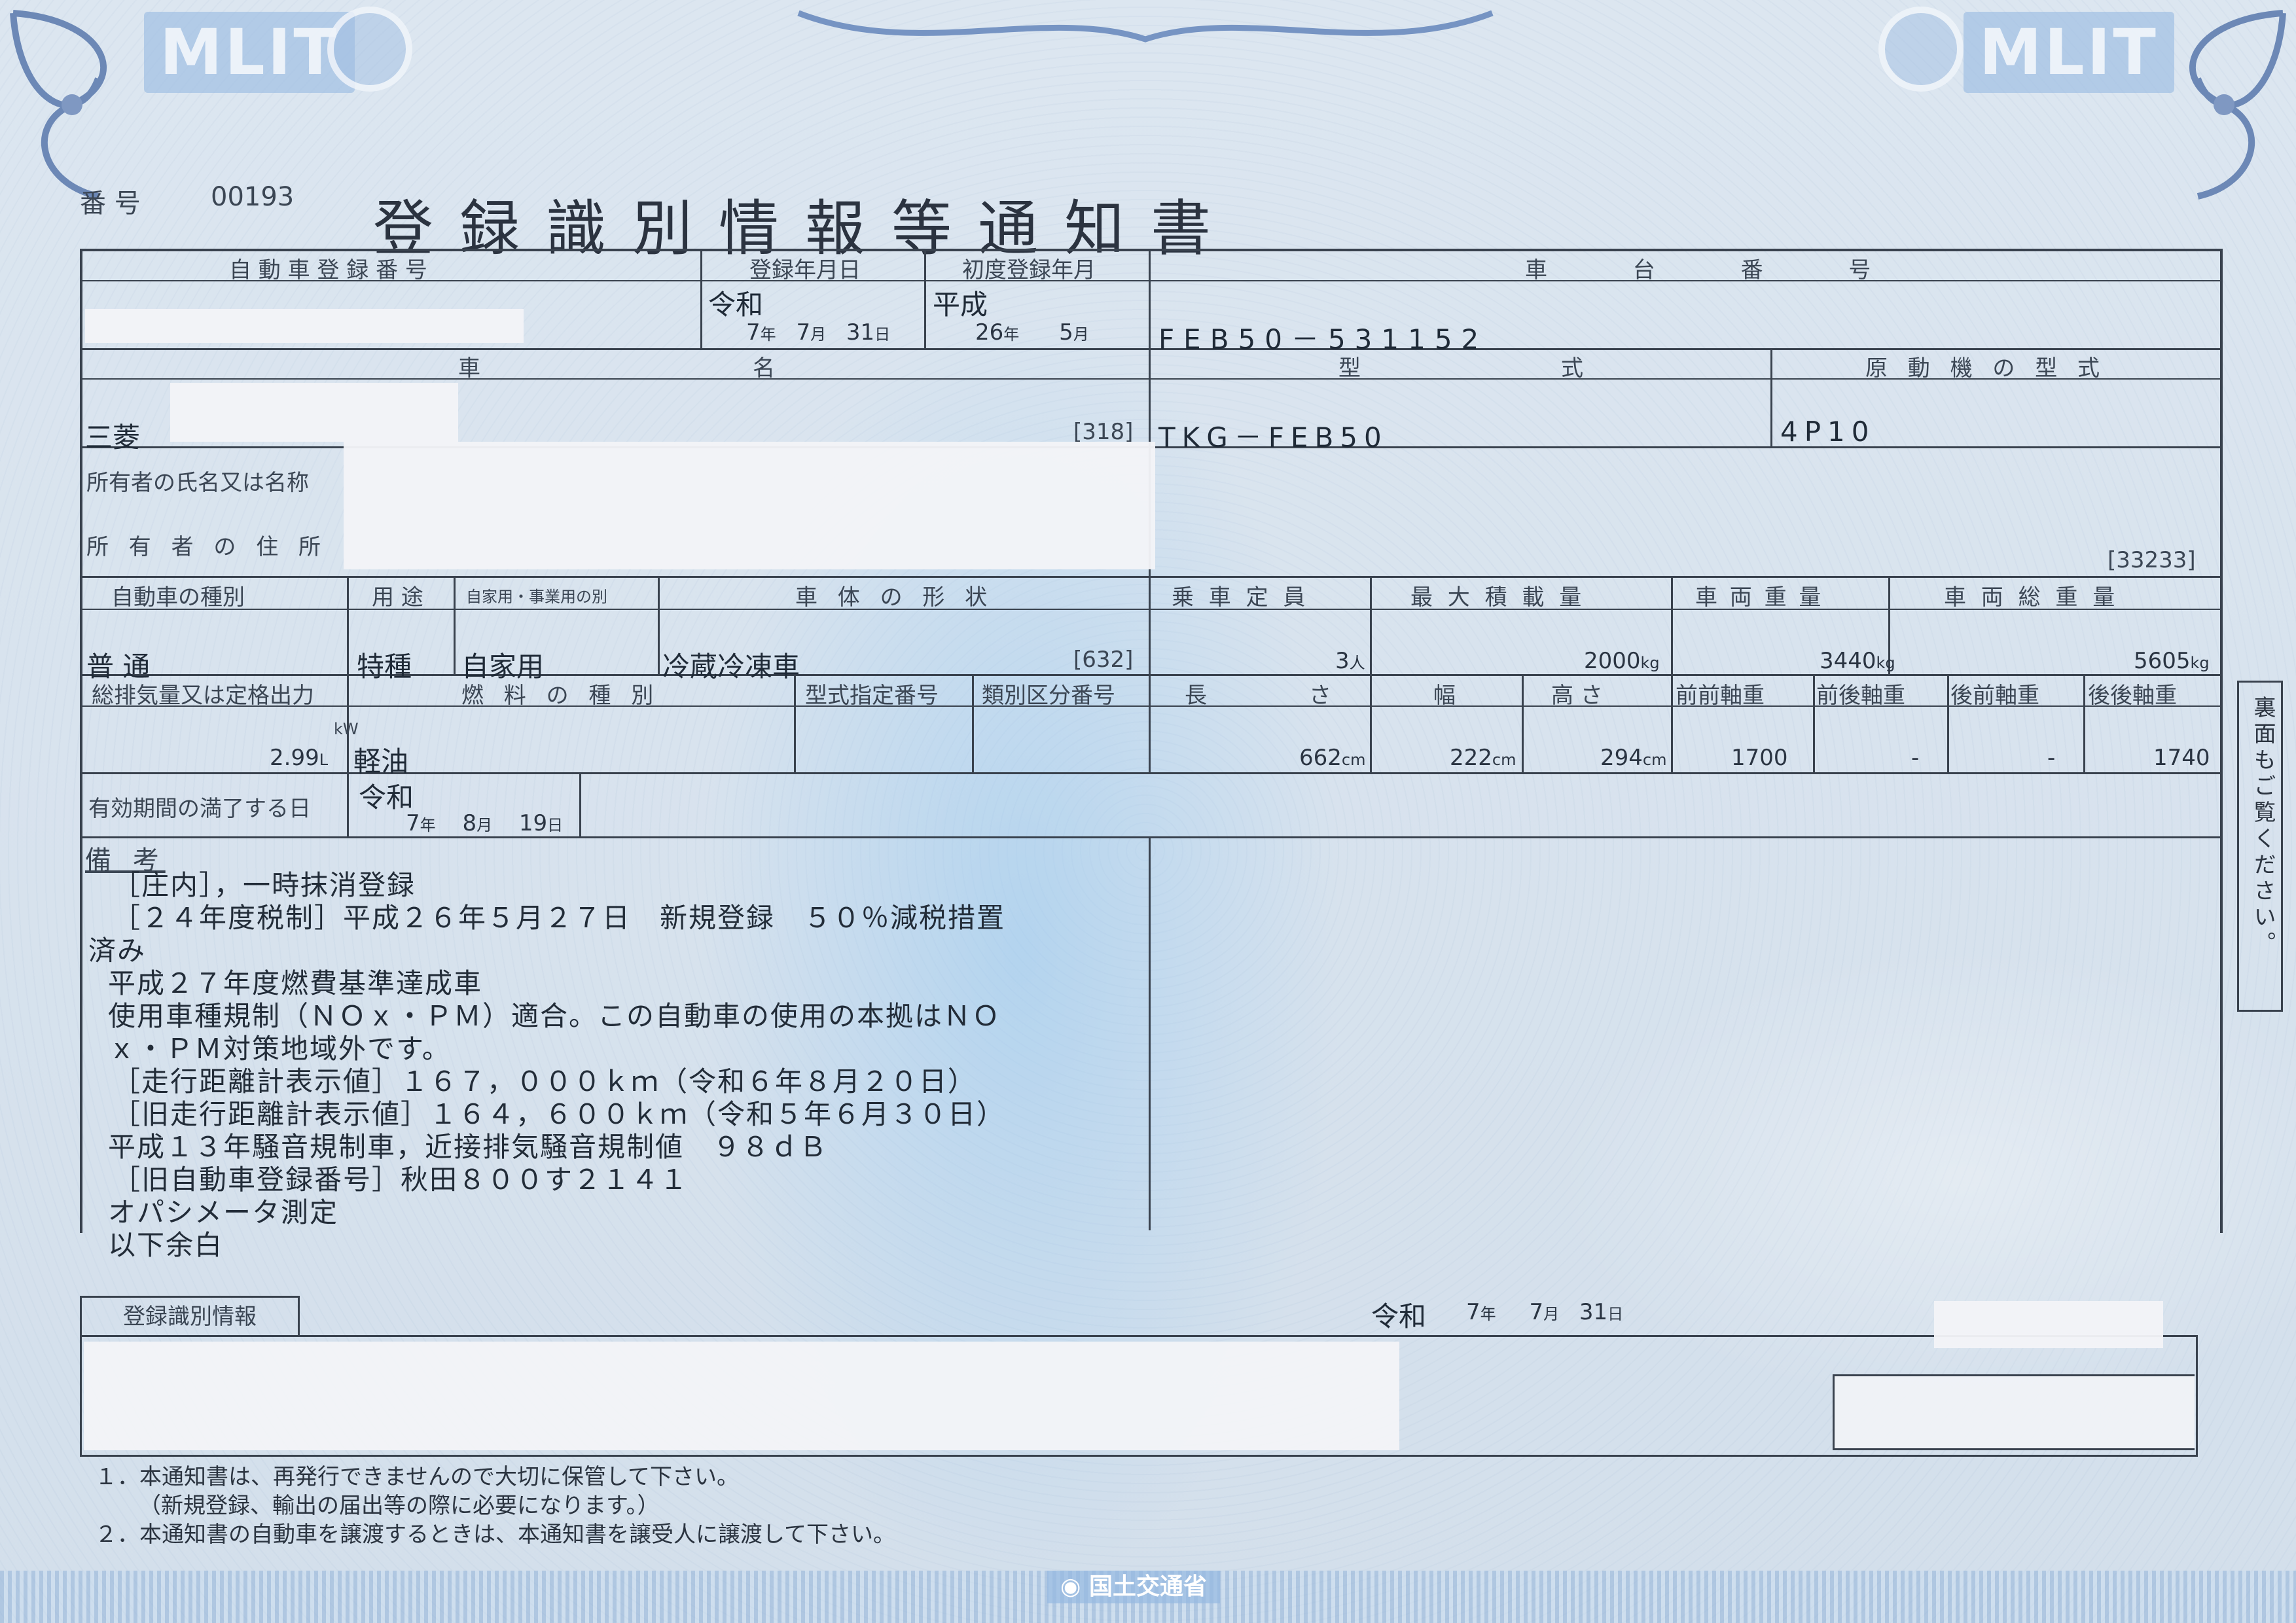 Image resolution: width=2296 pixels, height=1623 pixels. I want to click on front-rear-axle-value: -, so click(1915, 758).